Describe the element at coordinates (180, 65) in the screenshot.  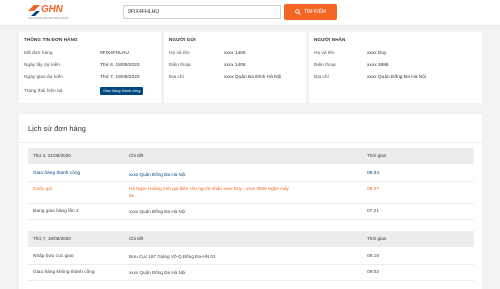
I see `sender-phone-label: Điện thoại` at that location.